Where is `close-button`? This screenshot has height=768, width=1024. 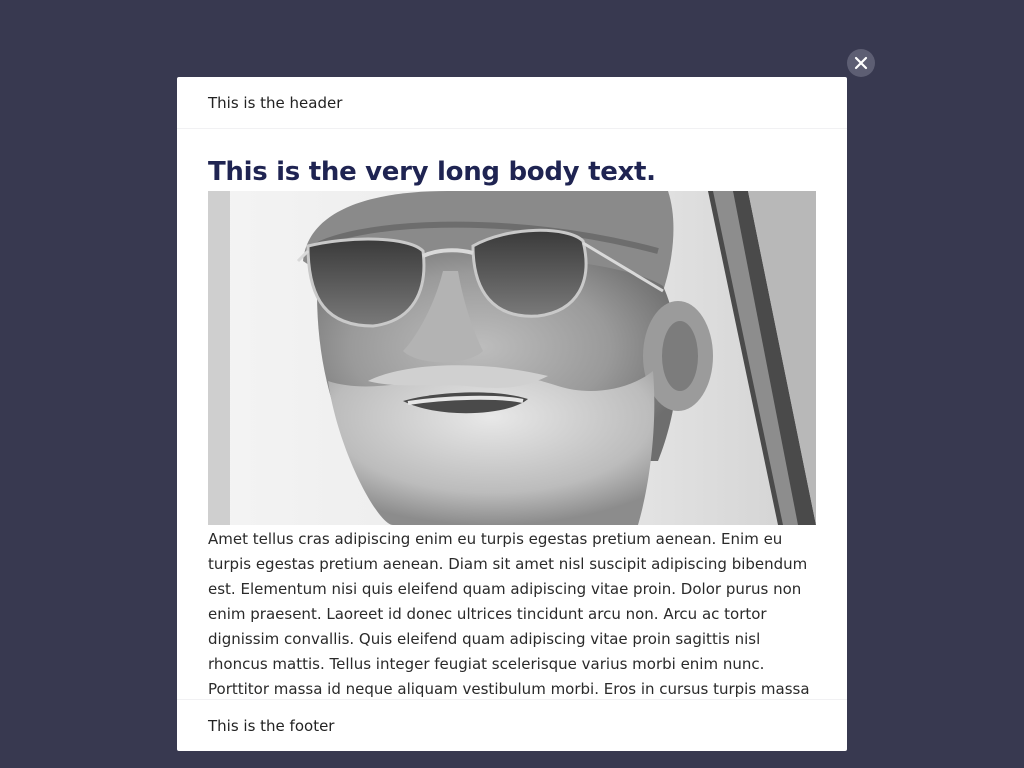
close-button is located at coordinates (861, 63).